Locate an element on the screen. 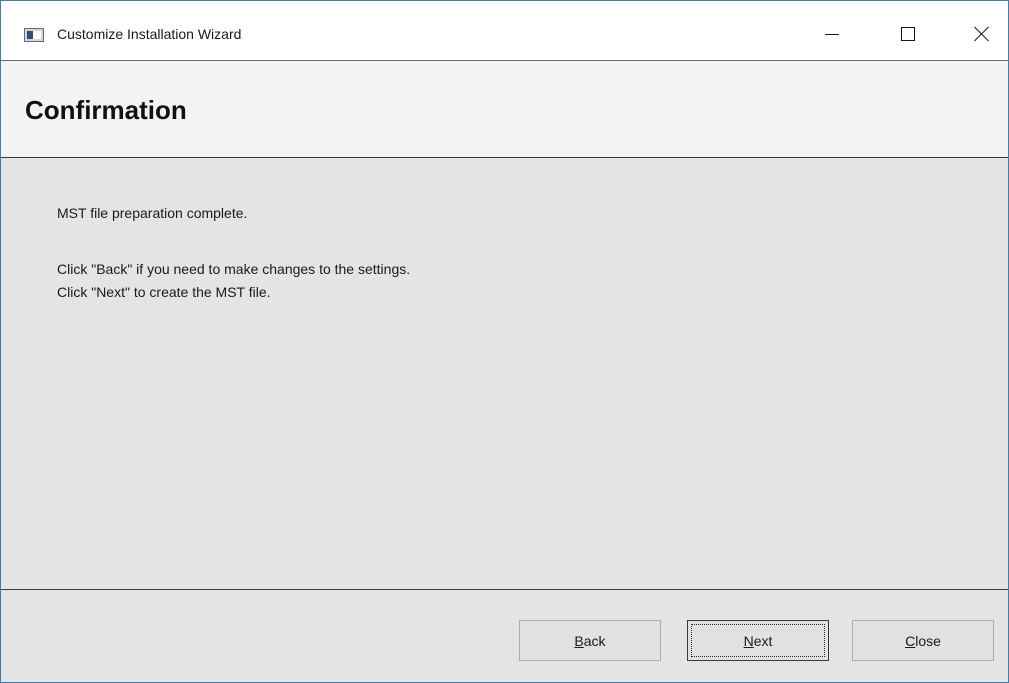 Image resolution: width=1009 pixels, height=683 pixels. close-icon is located at coordinates (982, 34).